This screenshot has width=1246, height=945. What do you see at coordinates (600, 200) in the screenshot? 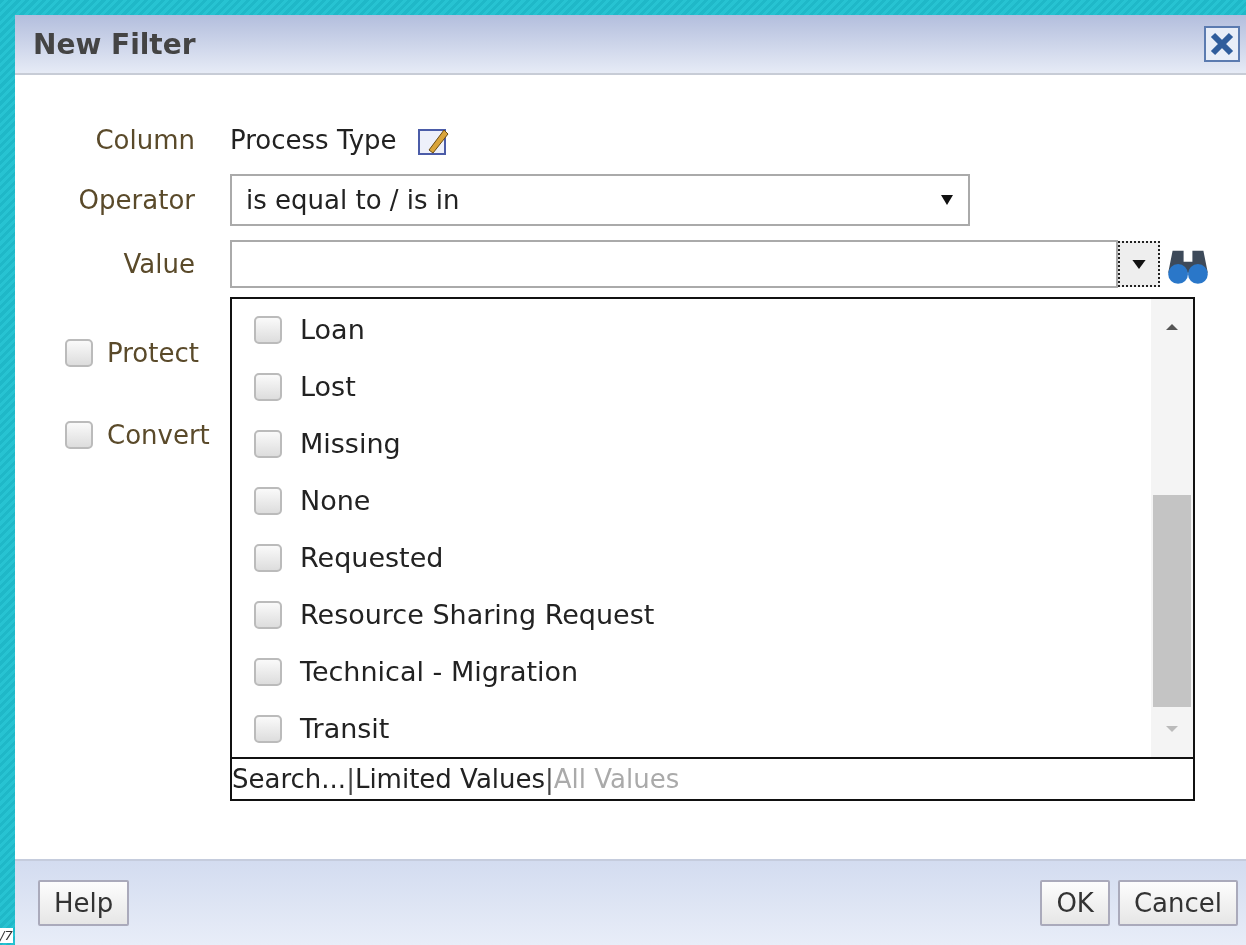
I see `operator-dropdown: is equal to / is in` at bounding box center [600, 200].